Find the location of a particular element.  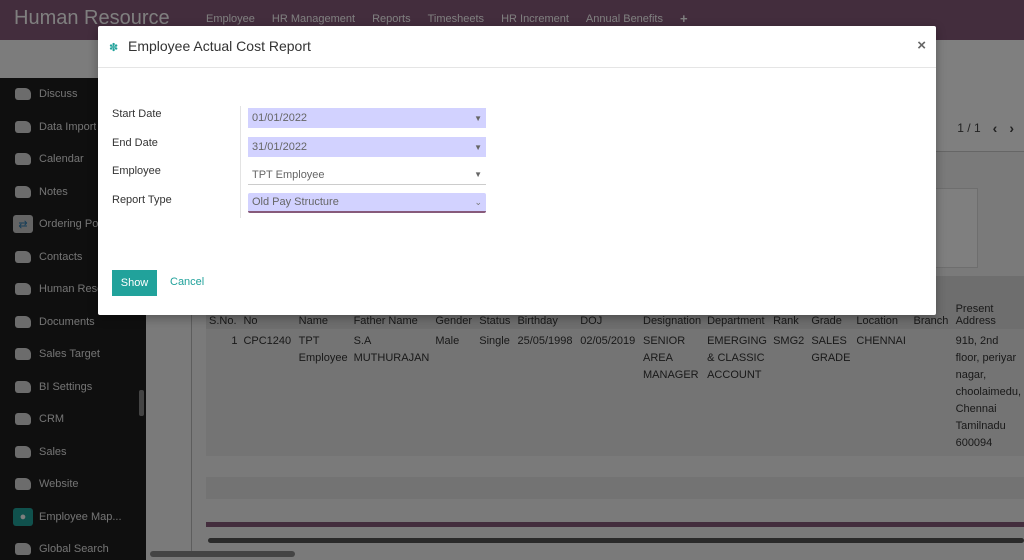

dialog-header: ✽ Employee Actual Cost Report × is located at coordinates (517, 47).